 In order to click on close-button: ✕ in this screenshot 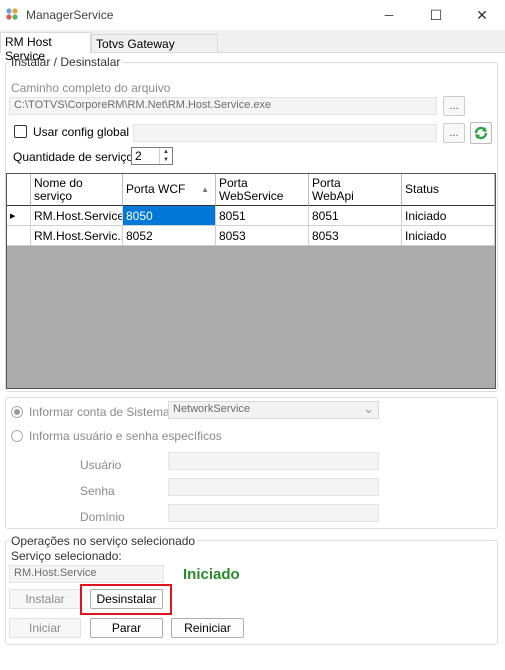, I will do `click(482, 15)`.